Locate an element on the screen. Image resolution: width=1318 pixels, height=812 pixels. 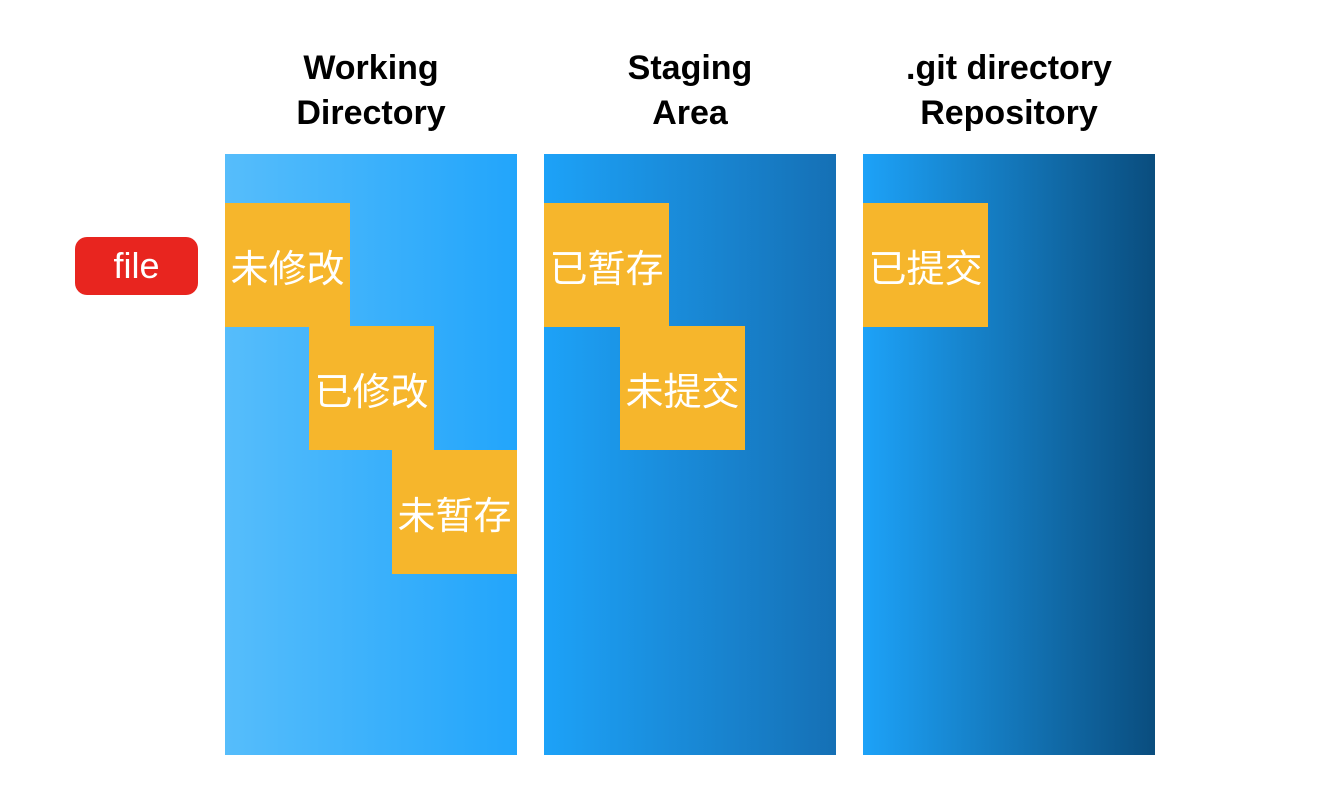
file-badge: file is located at coordinates (136, 266).